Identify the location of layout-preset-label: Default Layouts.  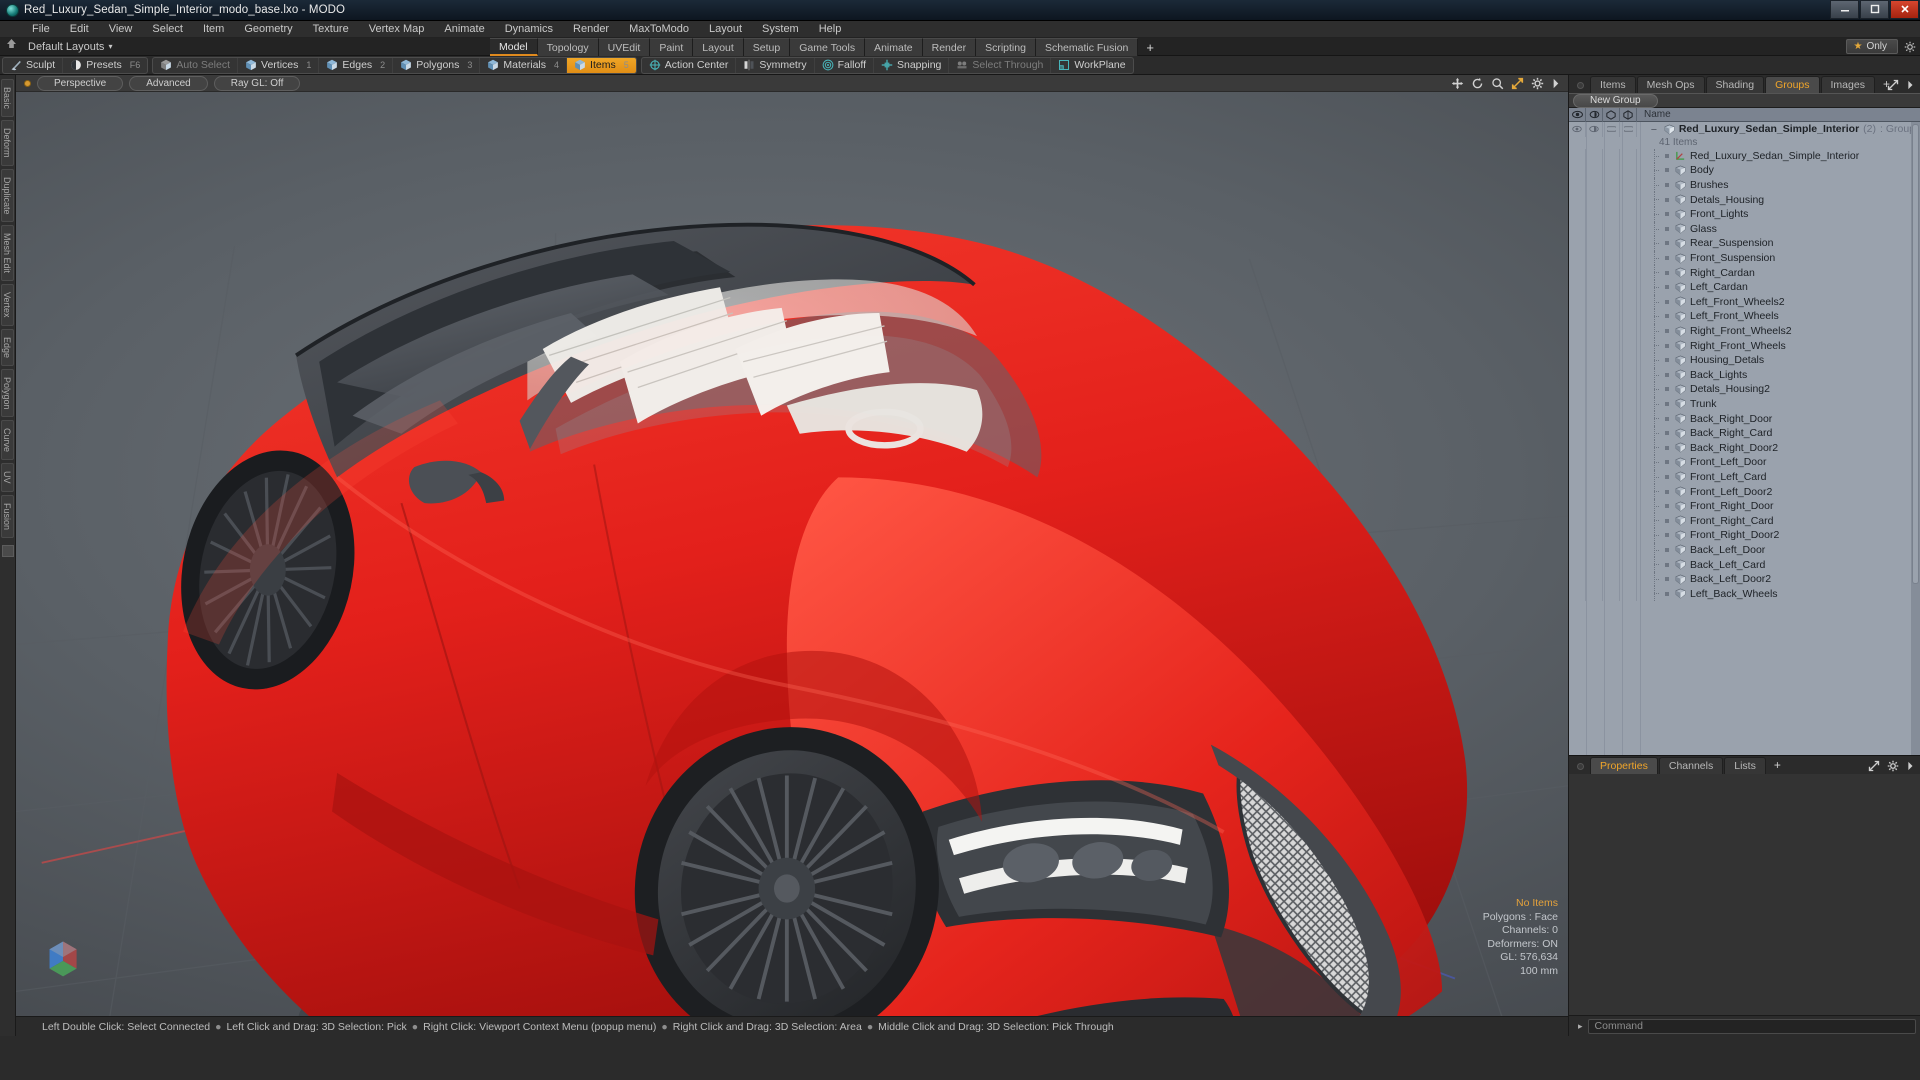
(63, 47).